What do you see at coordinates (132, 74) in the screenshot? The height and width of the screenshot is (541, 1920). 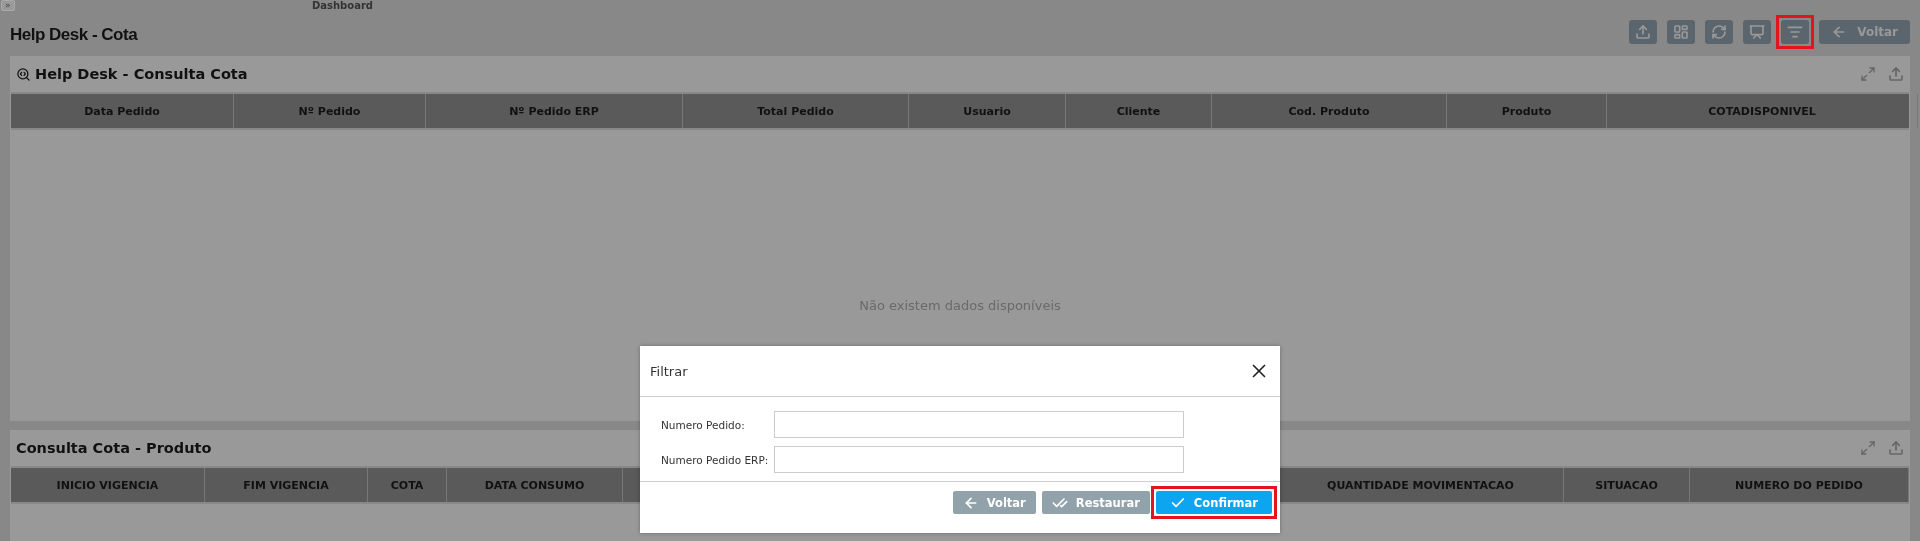 I see `panel-title: Help Desk - Consulta Cota` at bounding box center [132, 74].